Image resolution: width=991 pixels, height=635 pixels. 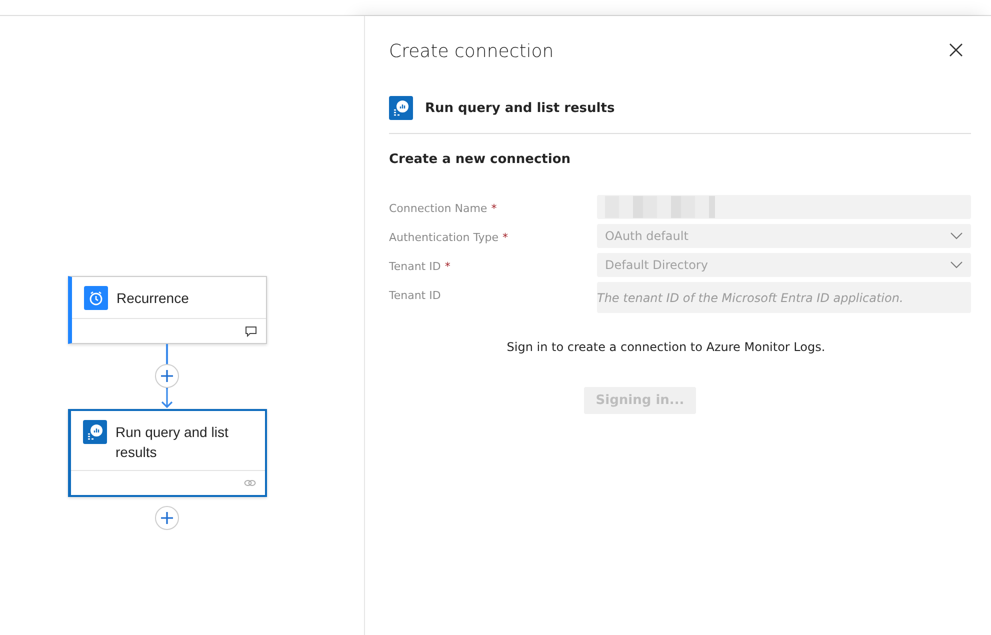 What do you see at coordinates (784, 207) in the screenshot?
I see `text-field` at bounding box center [784, 207].